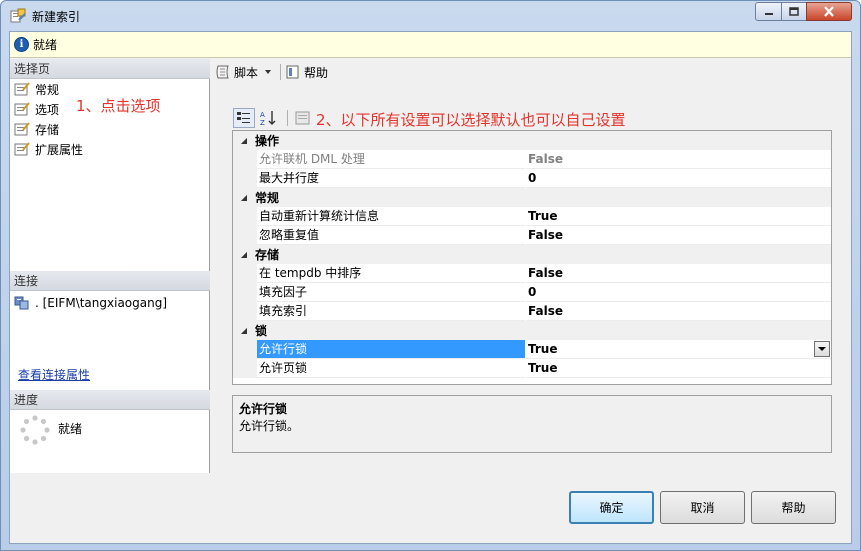  I want to click on property-pages-icon, so click(302, 118).